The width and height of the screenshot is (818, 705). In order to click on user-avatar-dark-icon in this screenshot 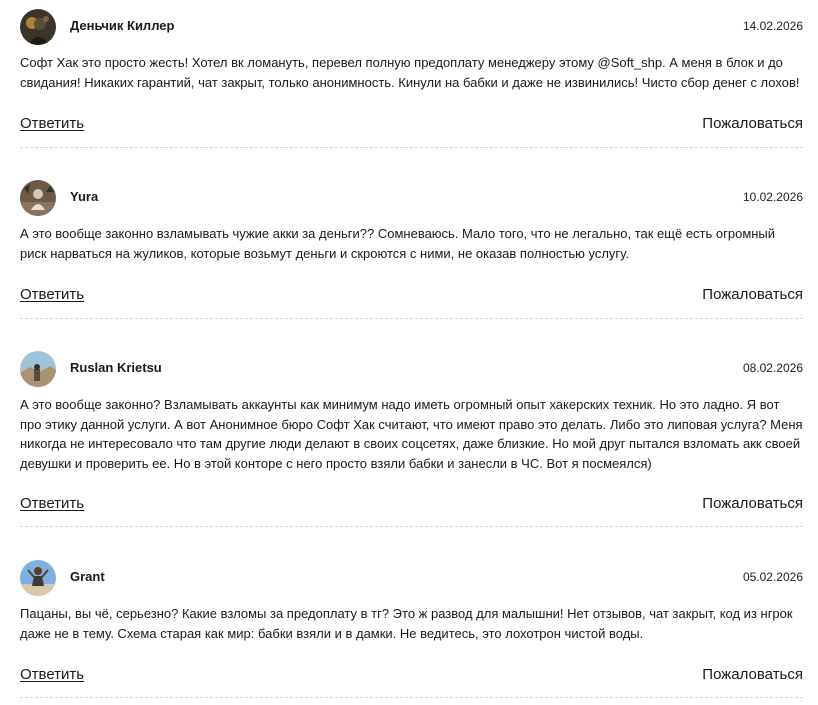, I will do `click(38, 27)`.